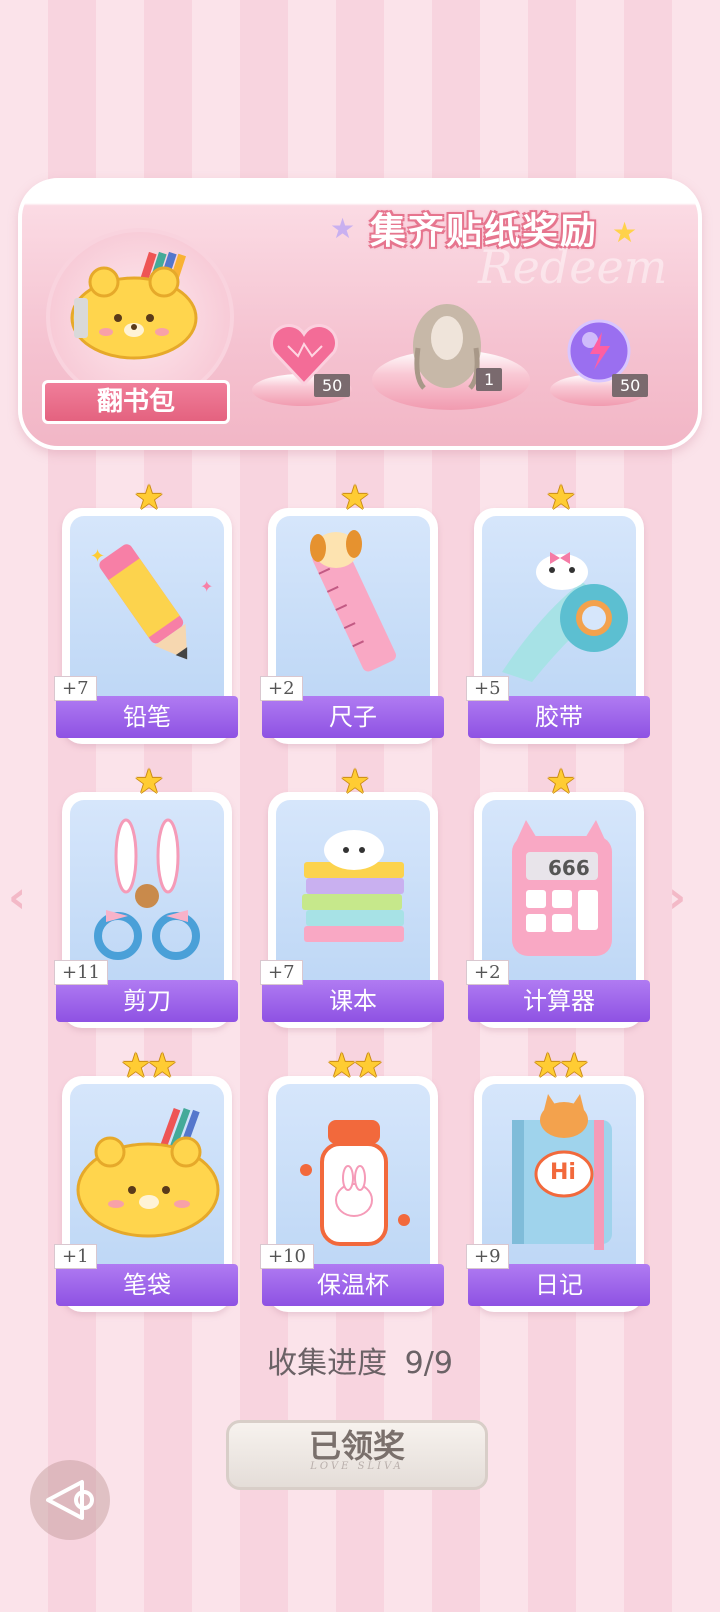 This screenshot has height=1612, width=720. What do you see at coordinates (357, 1466) in the screenshot?
I see `claimed-button-sub: LOVE SLIVA` at bounding box center [357, 1466].